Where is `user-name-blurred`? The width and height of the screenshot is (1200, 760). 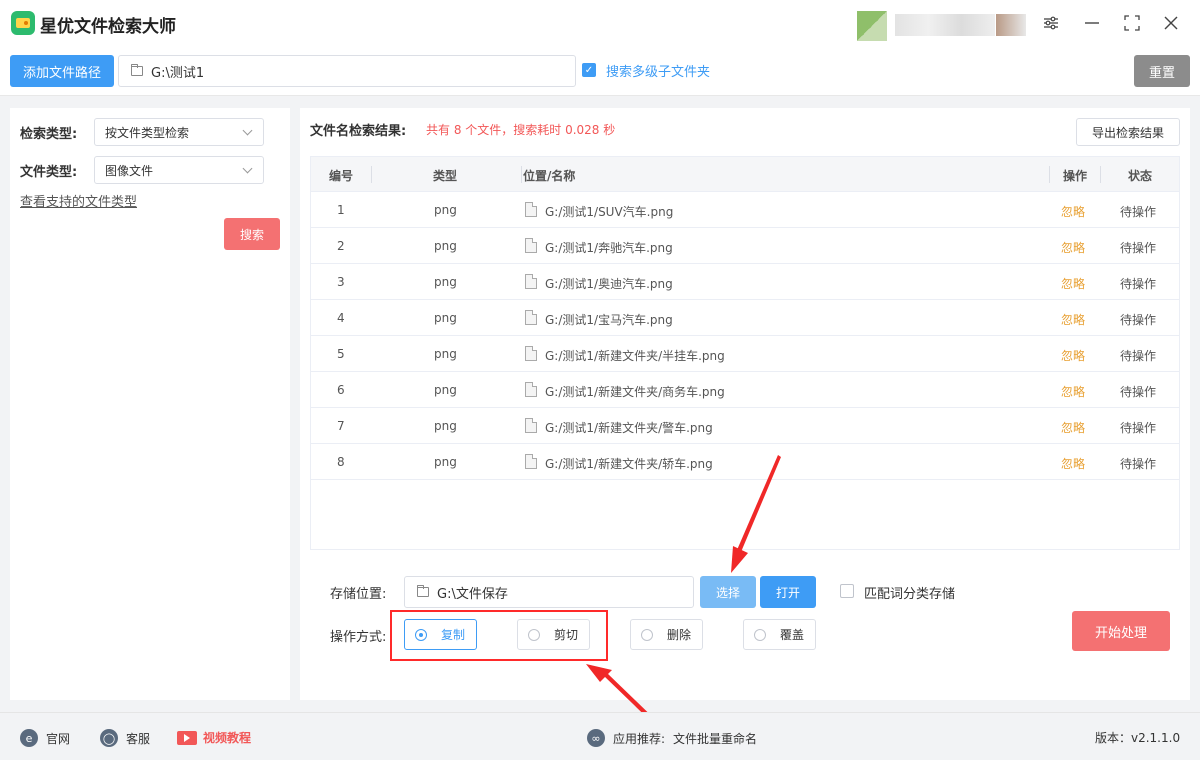
user-name-blurred is located at coordinates (945, 25).